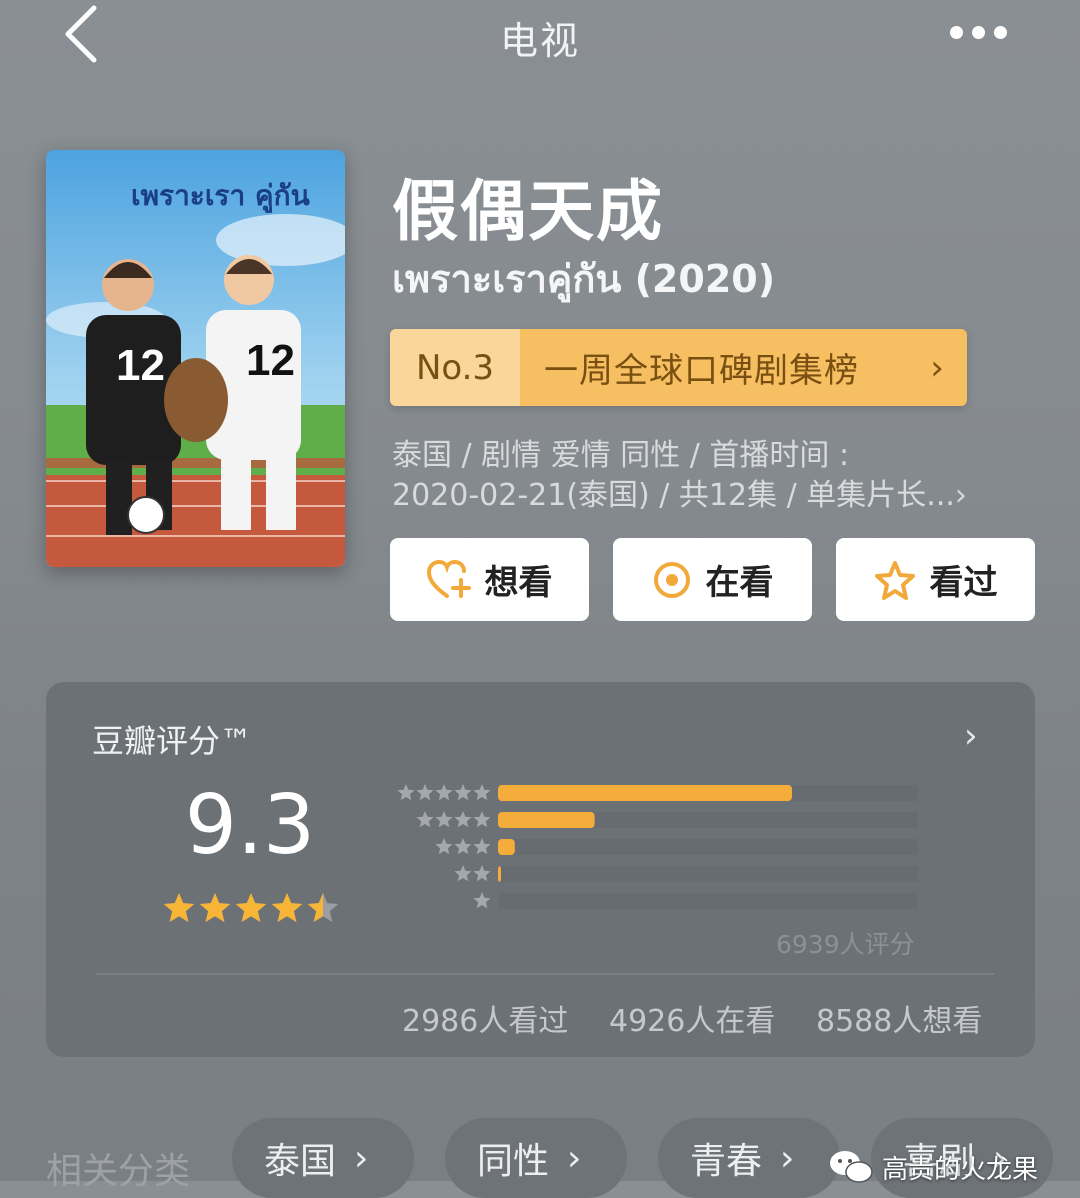 The image size is (1080, 1198). Describe the element at coordinates (118, 1171) in the screenshot. I see `related-label: 相关分类` at that location.